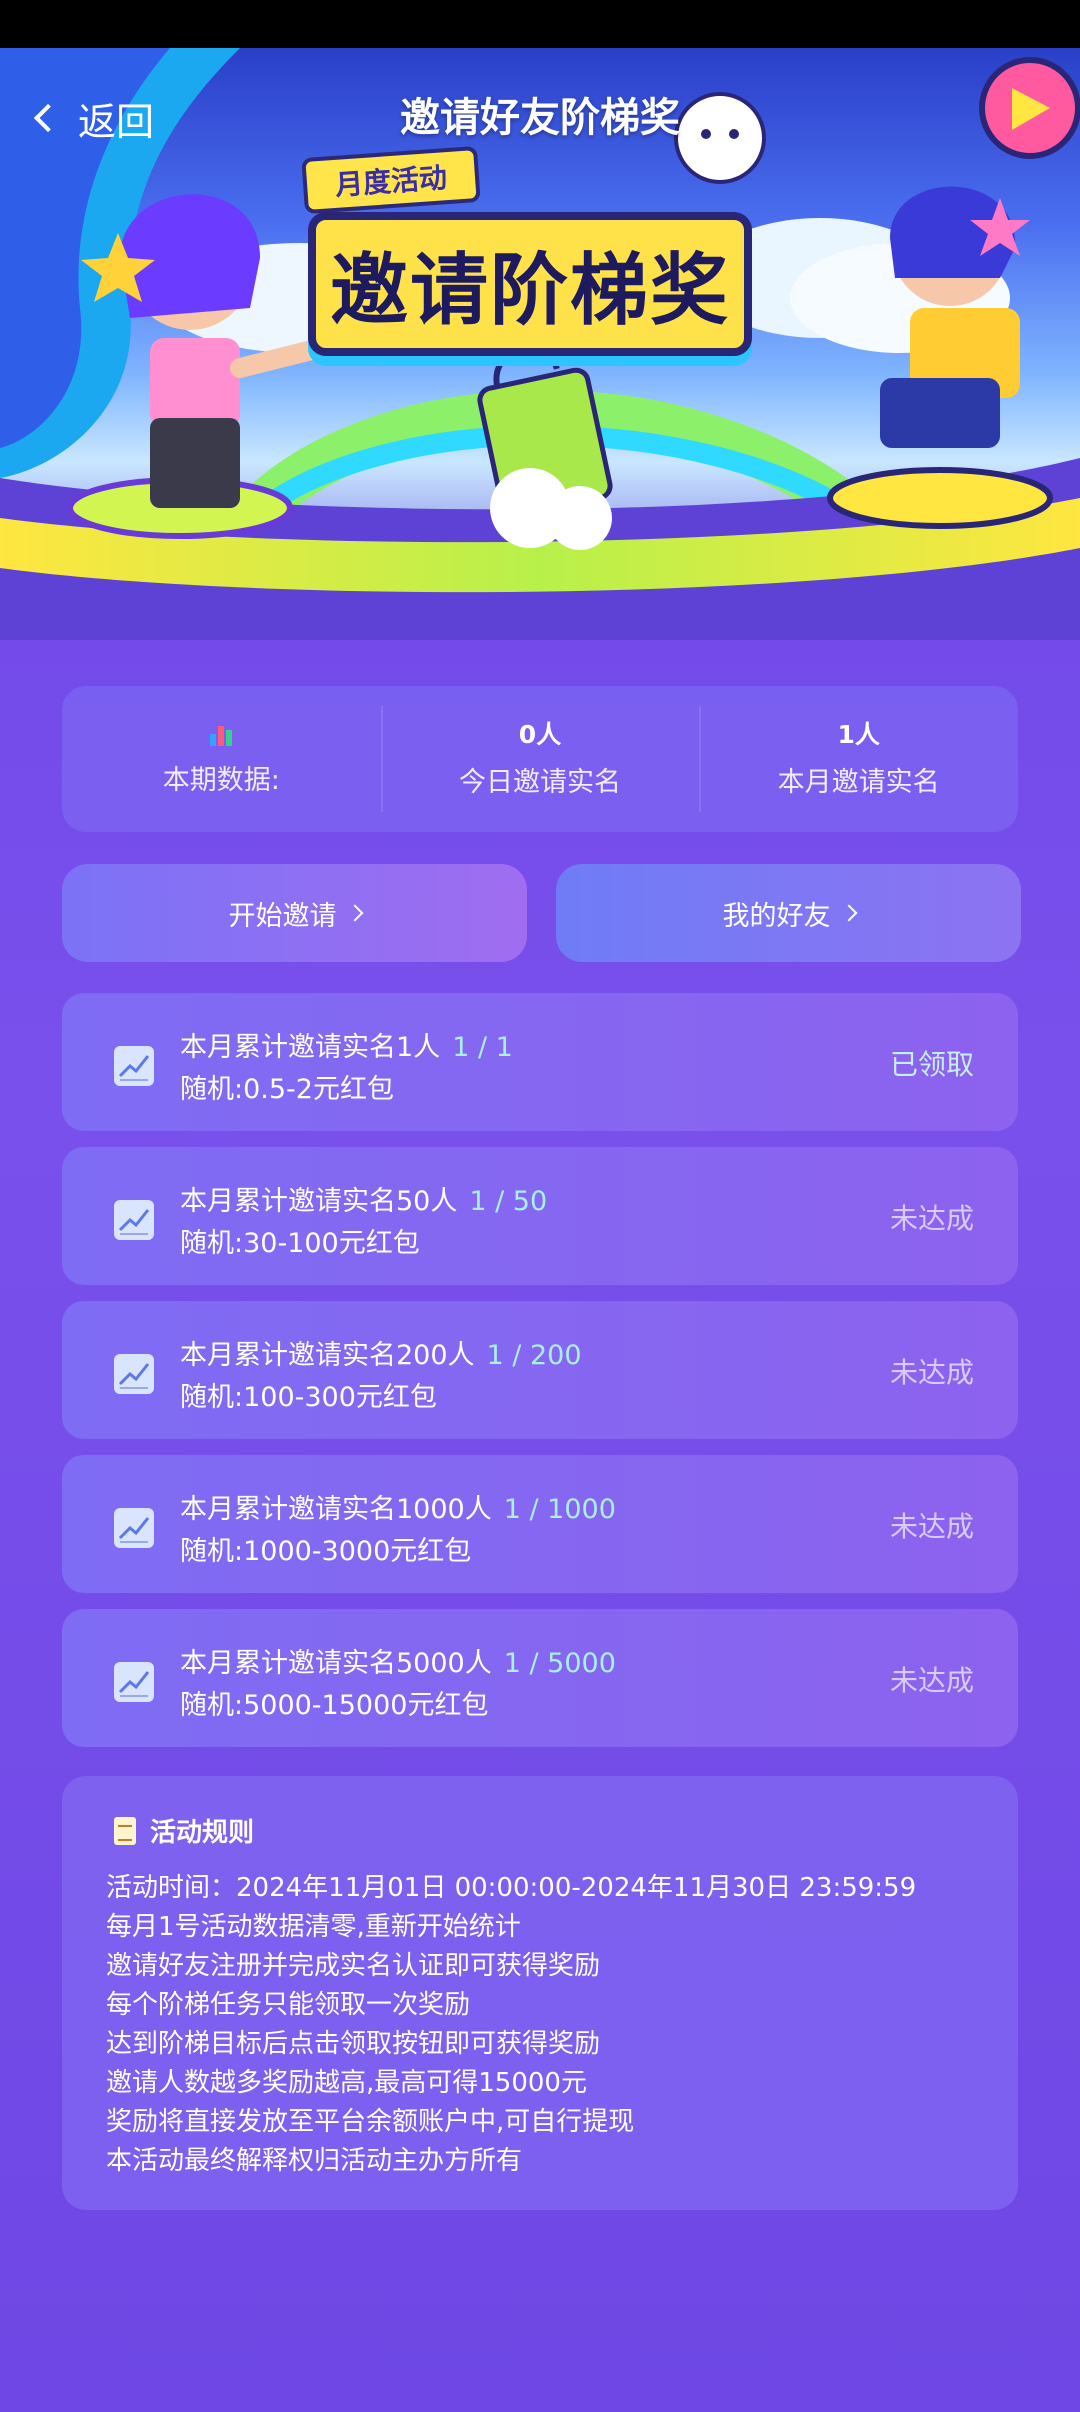 This screenshot has height=2412, width=1080. What do you see at coordinates (540, 118) in the screenshot?
I see `page-title: 邀请好友阶梯奖` at bounding box center [540, 118].